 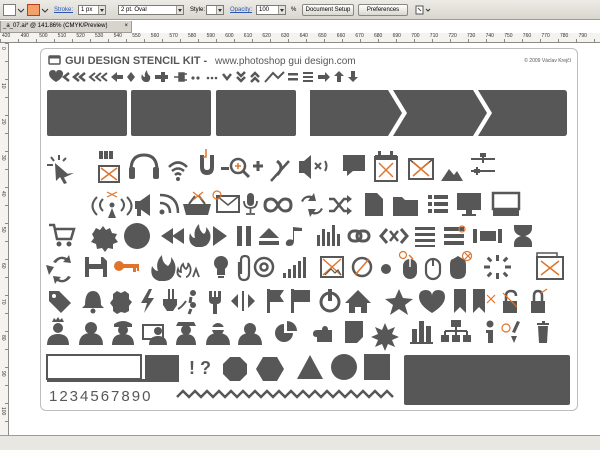 I want to click on style-label: Style:, so click(x=198, y=10).